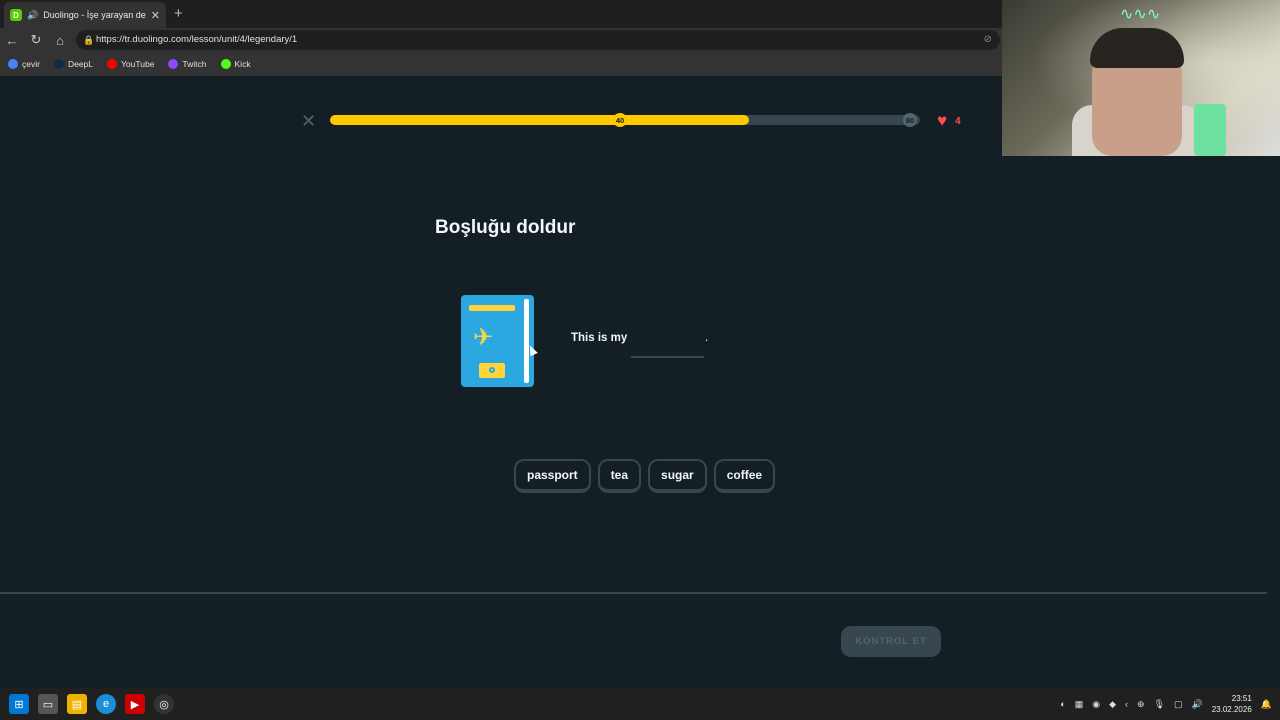 This screenshot has height=720, width=1280. Describe the element at coordinates (707, 338) in the screenshot. I see `sentence-end: .` at that location.